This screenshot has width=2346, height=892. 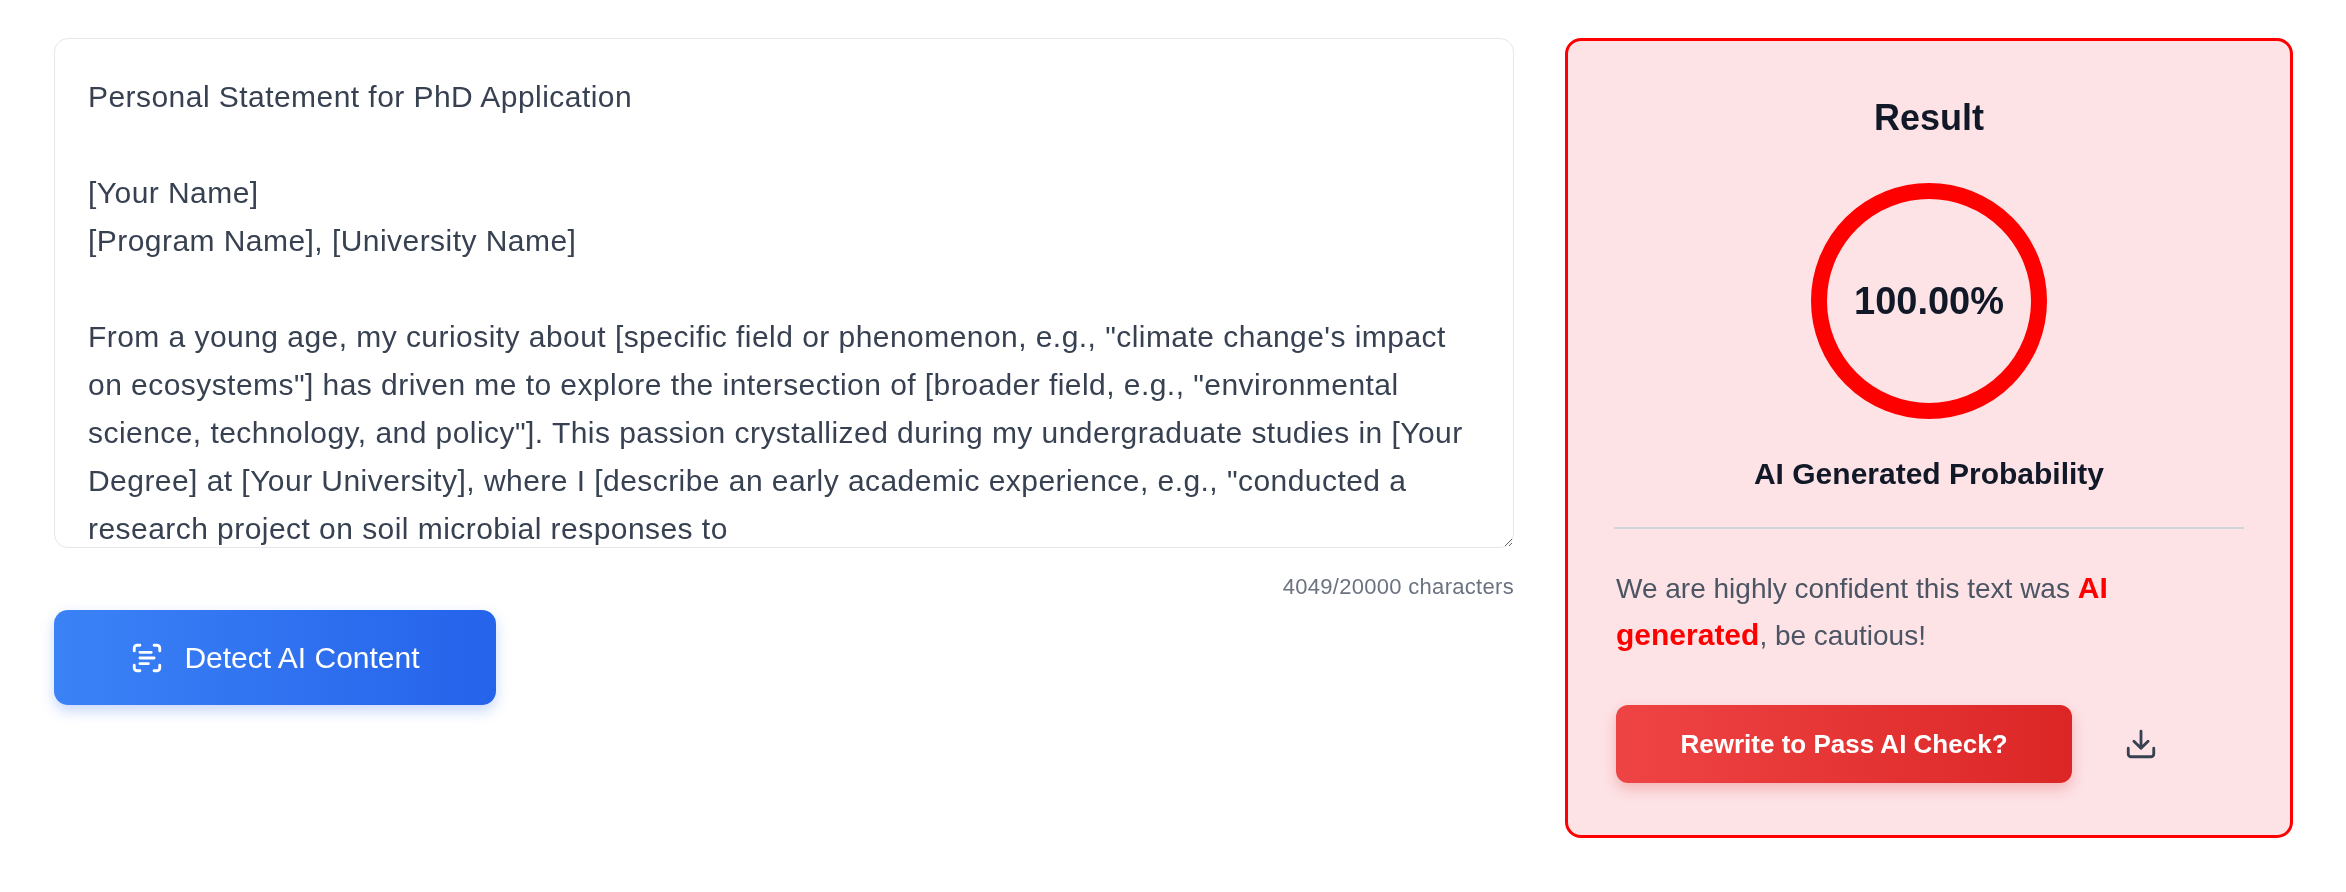 I want to click on character-count: 4049/20000 characters, so click(x=1398, y=587).